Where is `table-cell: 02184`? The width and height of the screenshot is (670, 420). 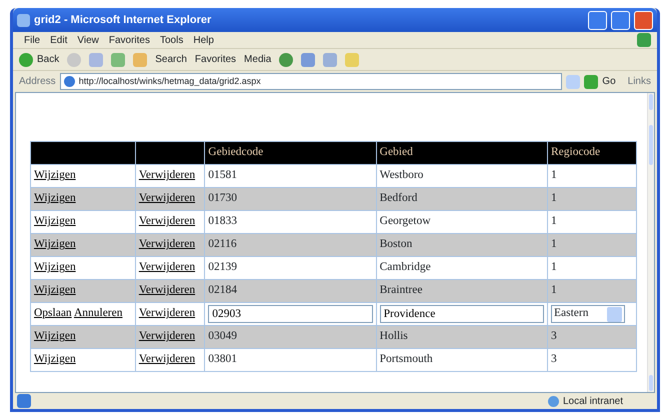 table-cell: 02184 is located at coordinates (290, 291).